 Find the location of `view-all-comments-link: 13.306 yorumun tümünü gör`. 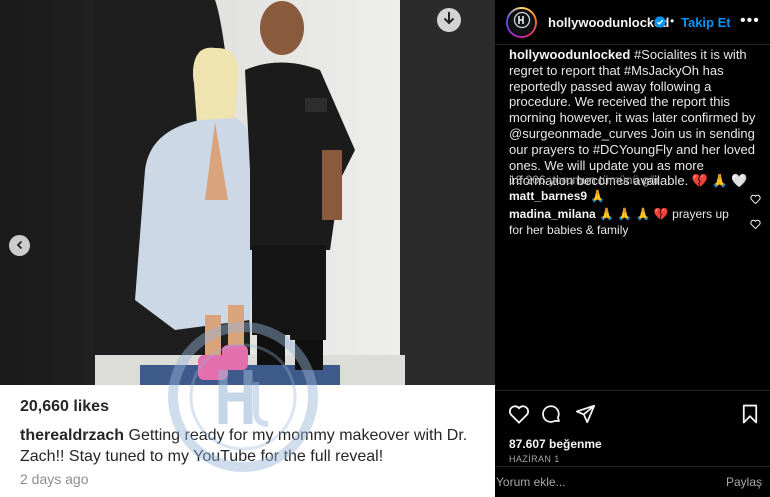

view-all-comments-link: 13.306 yorumun tümünü gör is located at coordinates (584, 180).